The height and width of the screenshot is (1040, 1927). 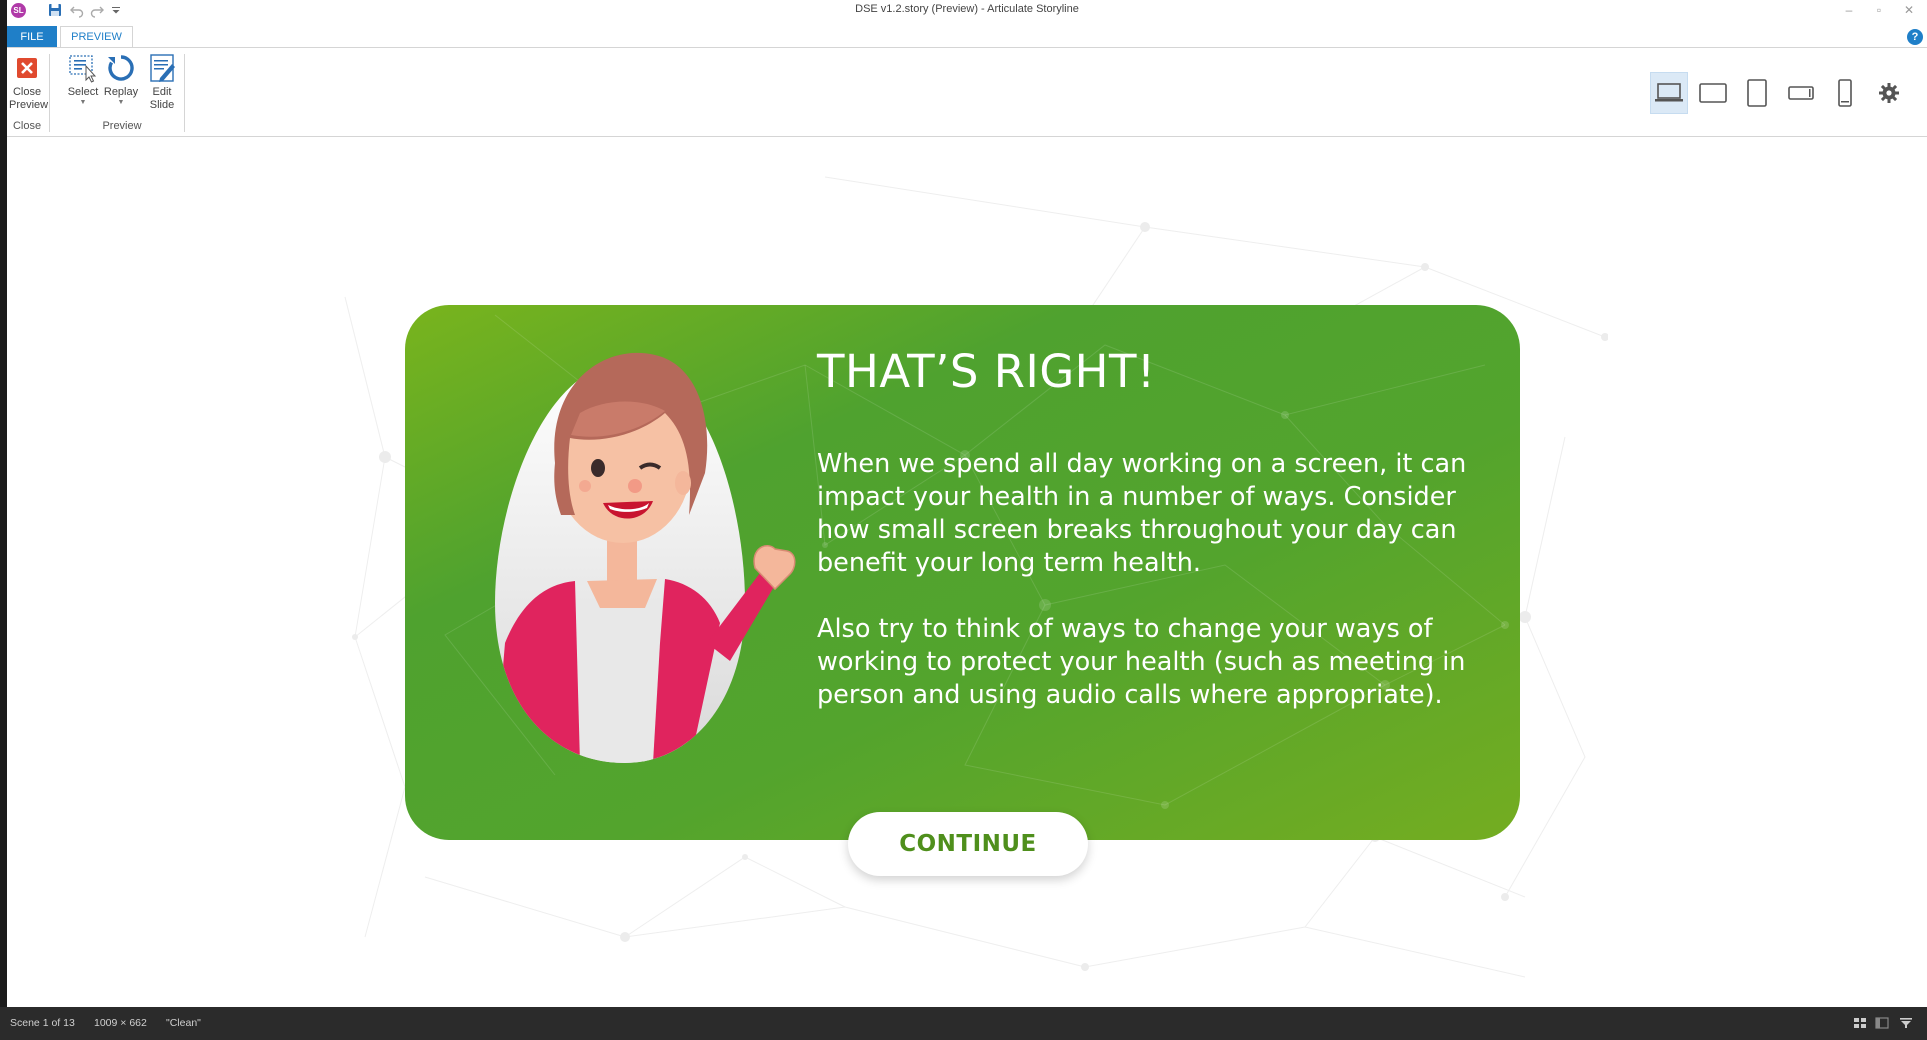 I want to click on edit-slide-label-2: Slide, so click(x=162, y=105).